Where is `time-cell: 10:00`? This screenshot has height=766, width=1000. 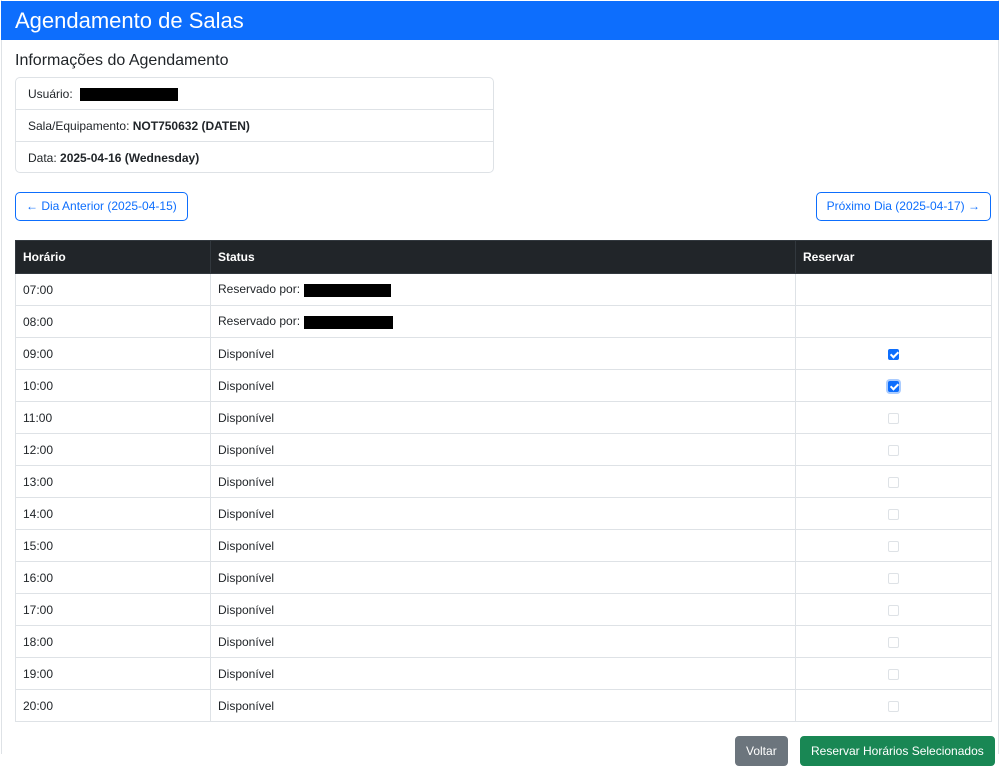
time-cell: 10:00 is located at coordinates (113, 385).